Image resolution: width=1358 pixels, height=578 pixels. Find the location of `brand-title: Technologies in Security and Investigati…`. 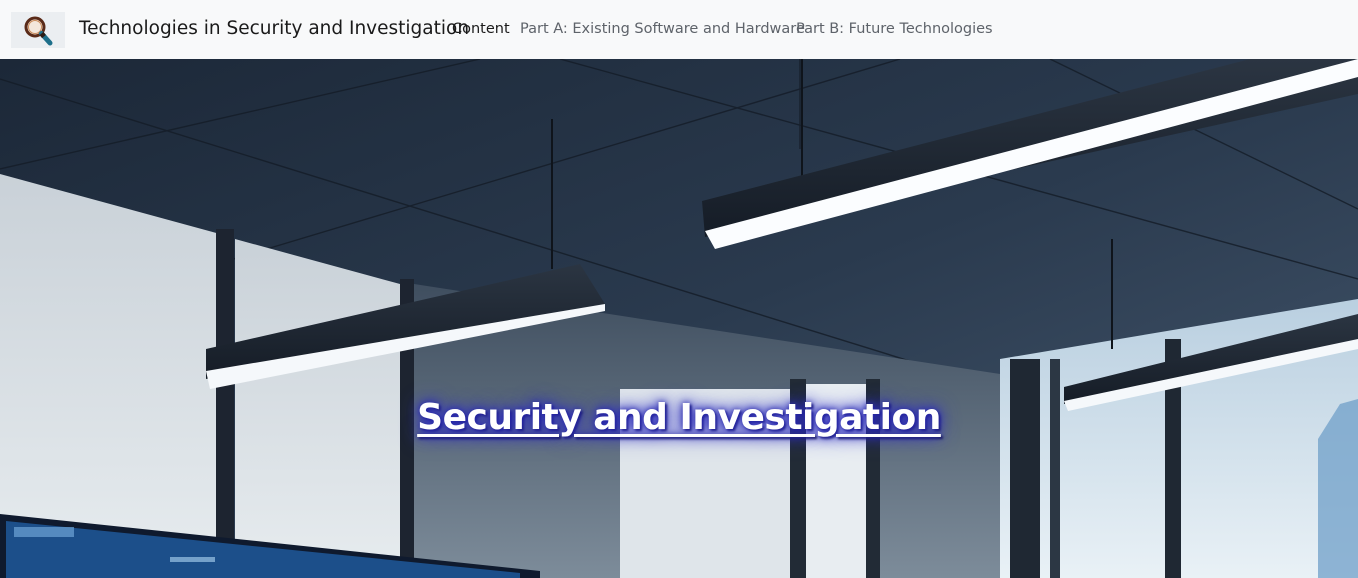

brand-title: Technologies in Security and Investigati… is located at coordinates (274, 29).